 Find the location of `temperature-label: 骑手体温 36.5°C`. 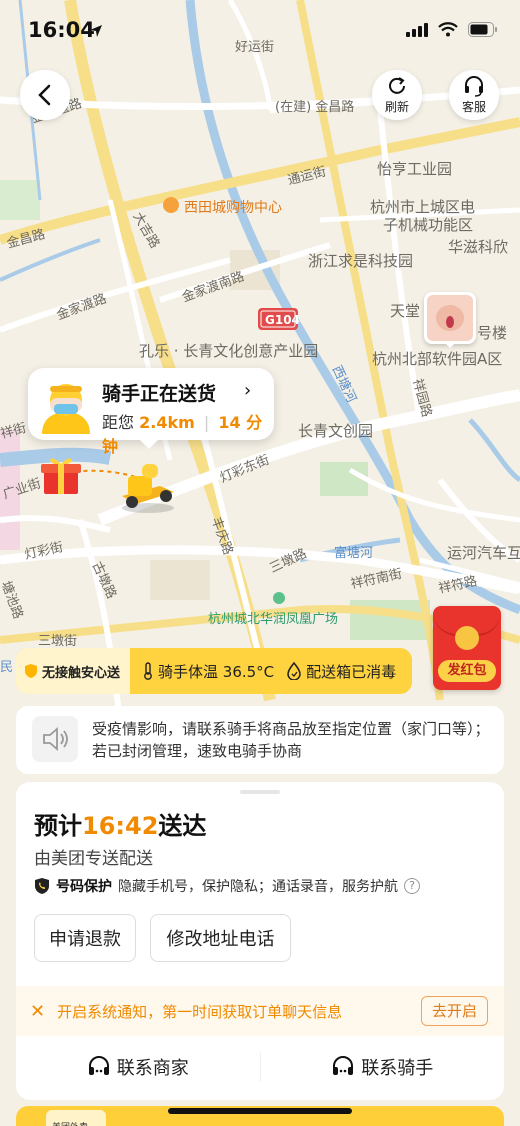

temperature-label: 骑手体温 36.5°C is located at coordinates (216, 671).